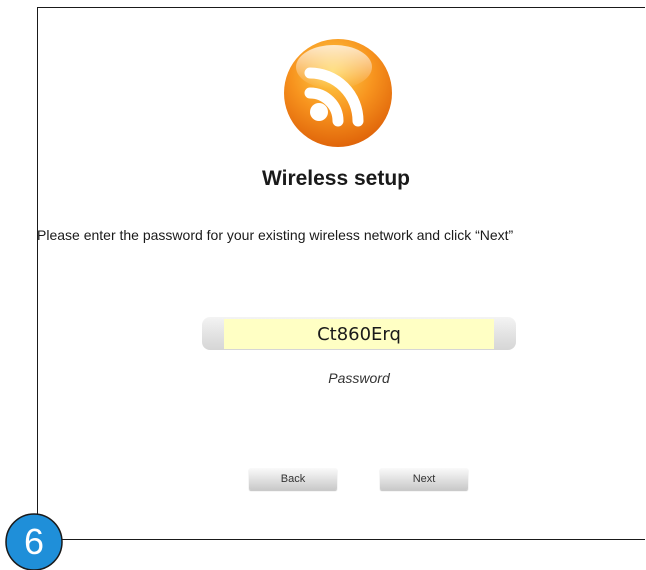 Image resolution: width=646 pixels, height=570 pixels. I want to click on page-title: Wireless setup, so click(336, 178).